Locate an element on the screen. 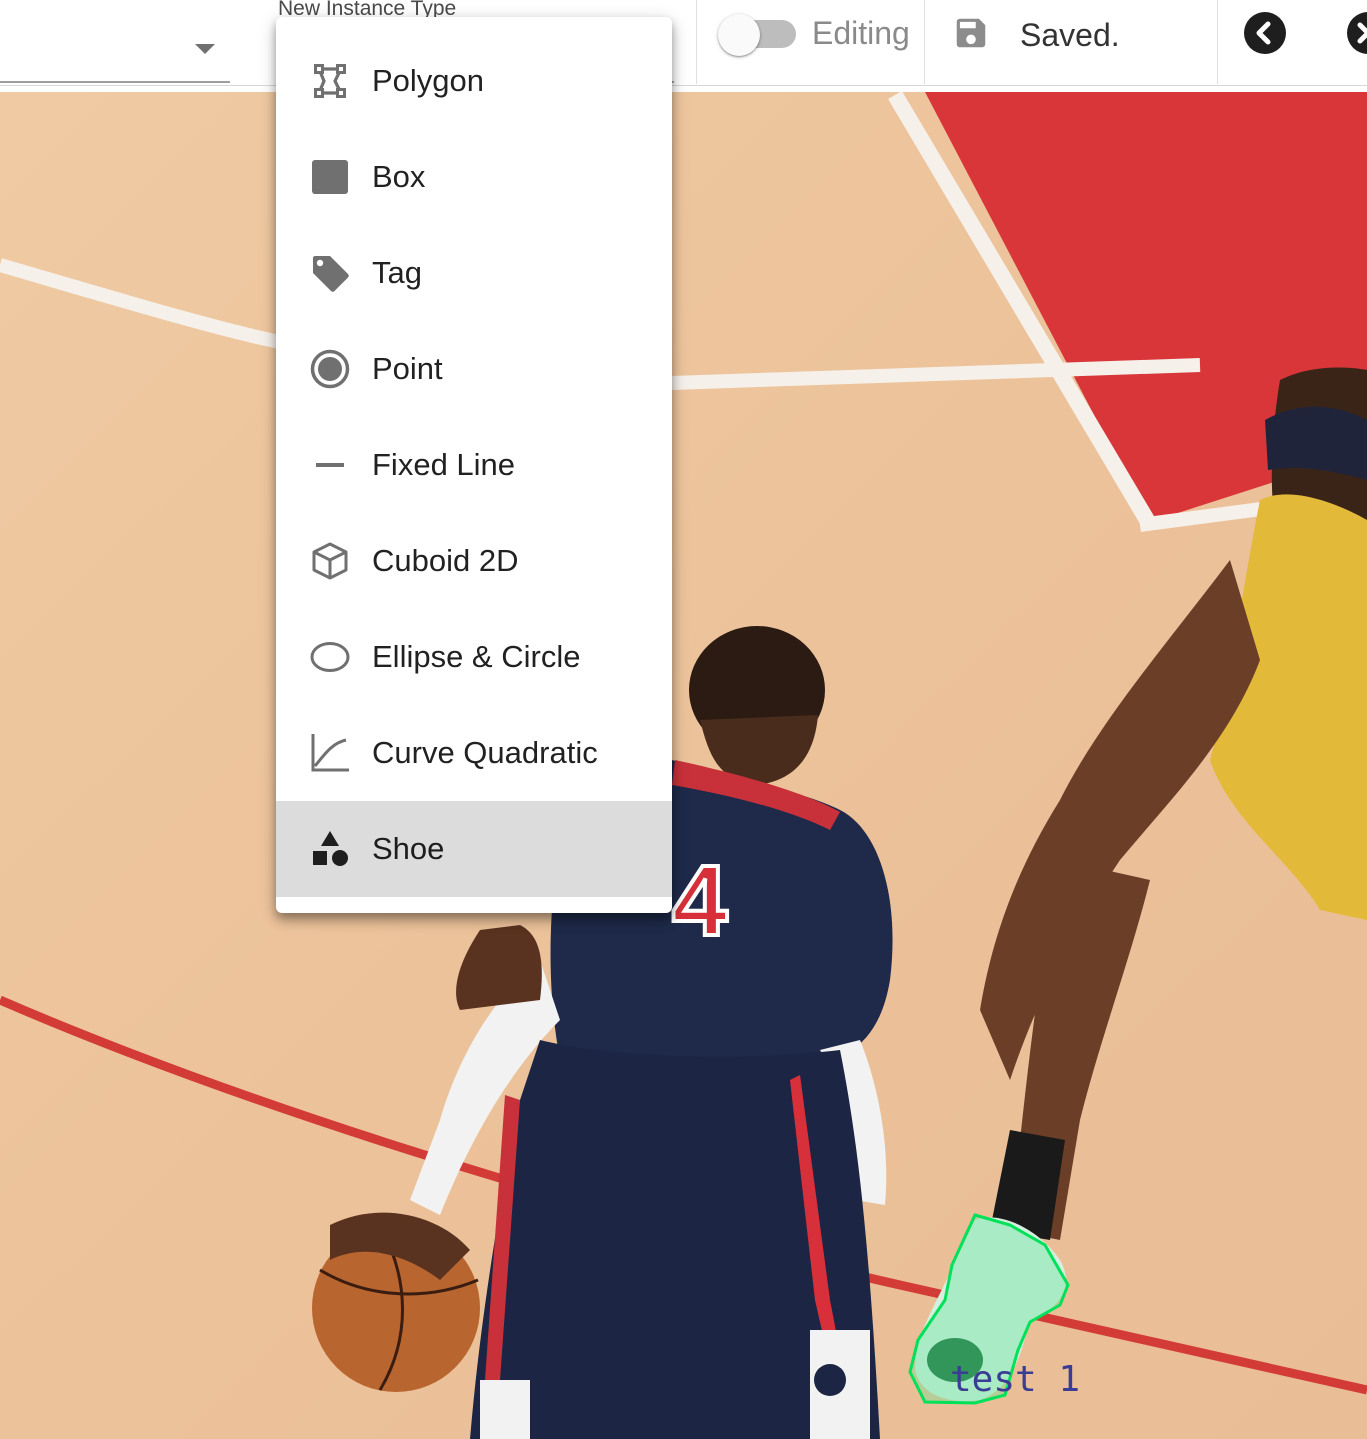  menu-item-label: Cuboid 2D is located at coordinates (445, 560).